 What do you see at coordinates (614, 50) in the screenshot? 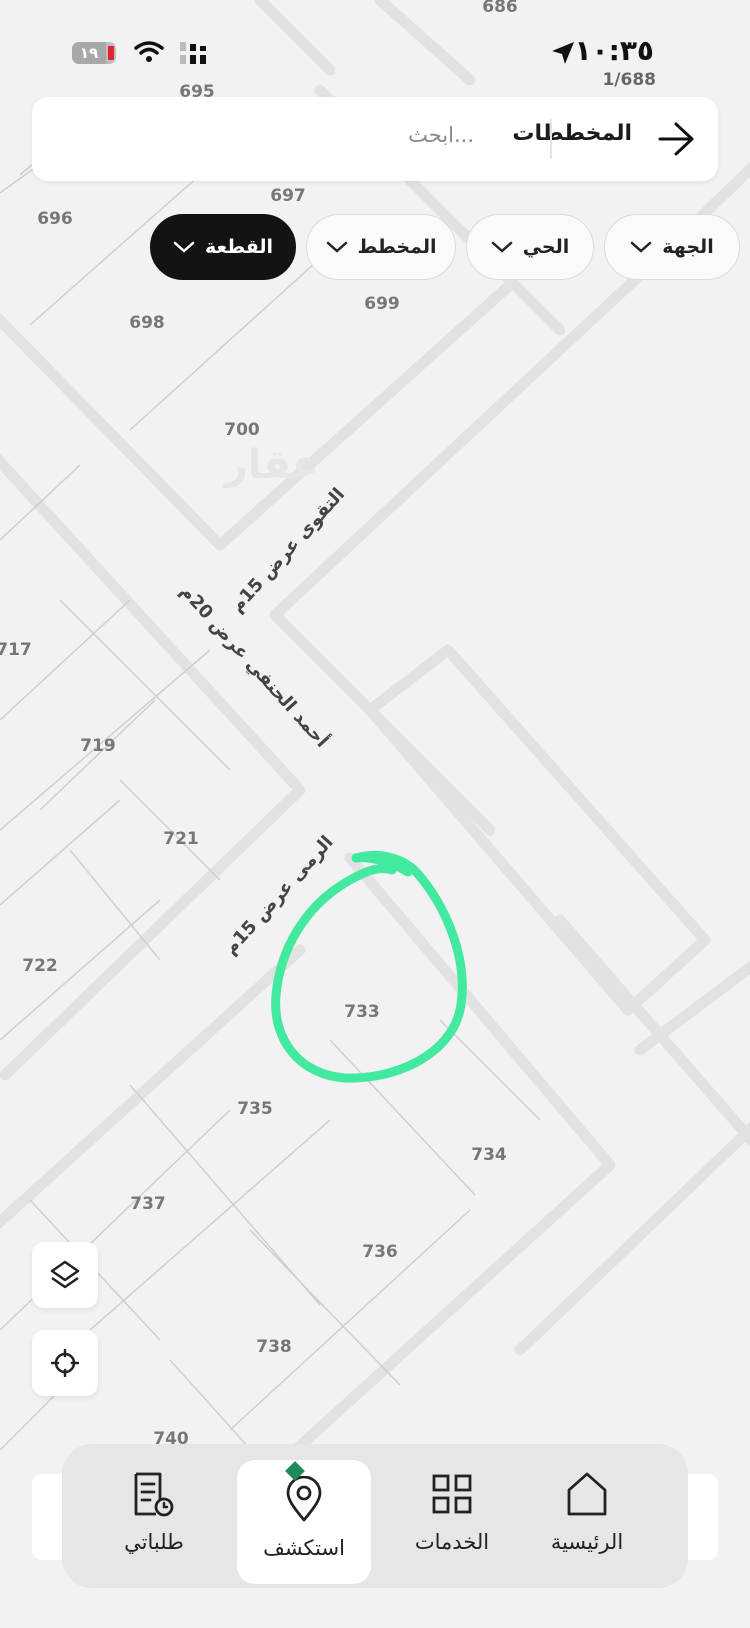
I see `clock: ١٠:٣٥` at bounding box center [614, 50].